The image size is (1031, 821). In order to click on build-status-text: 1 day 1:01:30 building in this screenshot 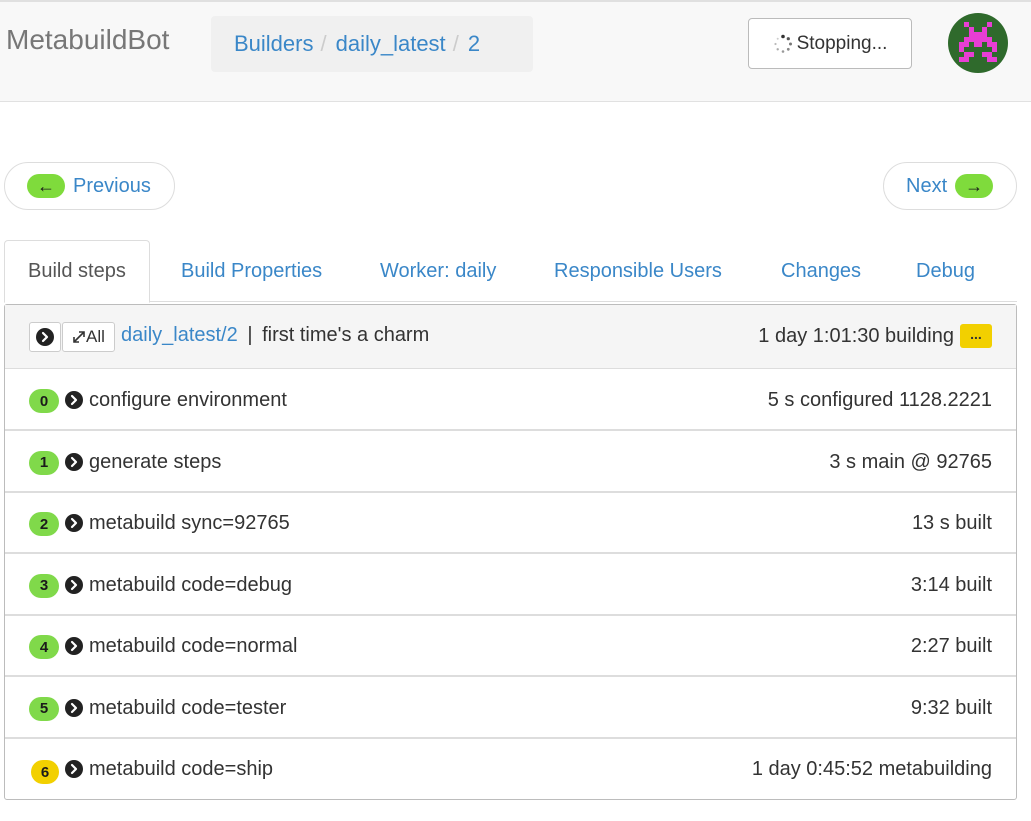, I will do `click(856, 335)`.